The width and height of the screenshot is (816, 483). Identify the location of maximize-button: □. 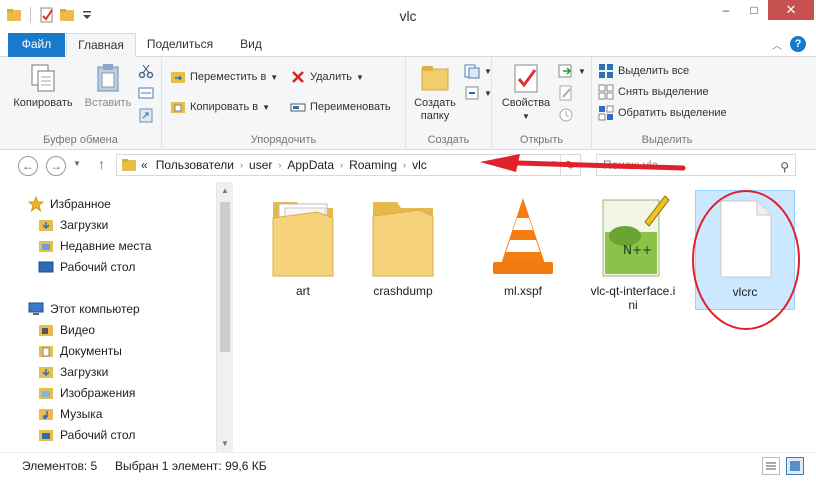
(754, 10).